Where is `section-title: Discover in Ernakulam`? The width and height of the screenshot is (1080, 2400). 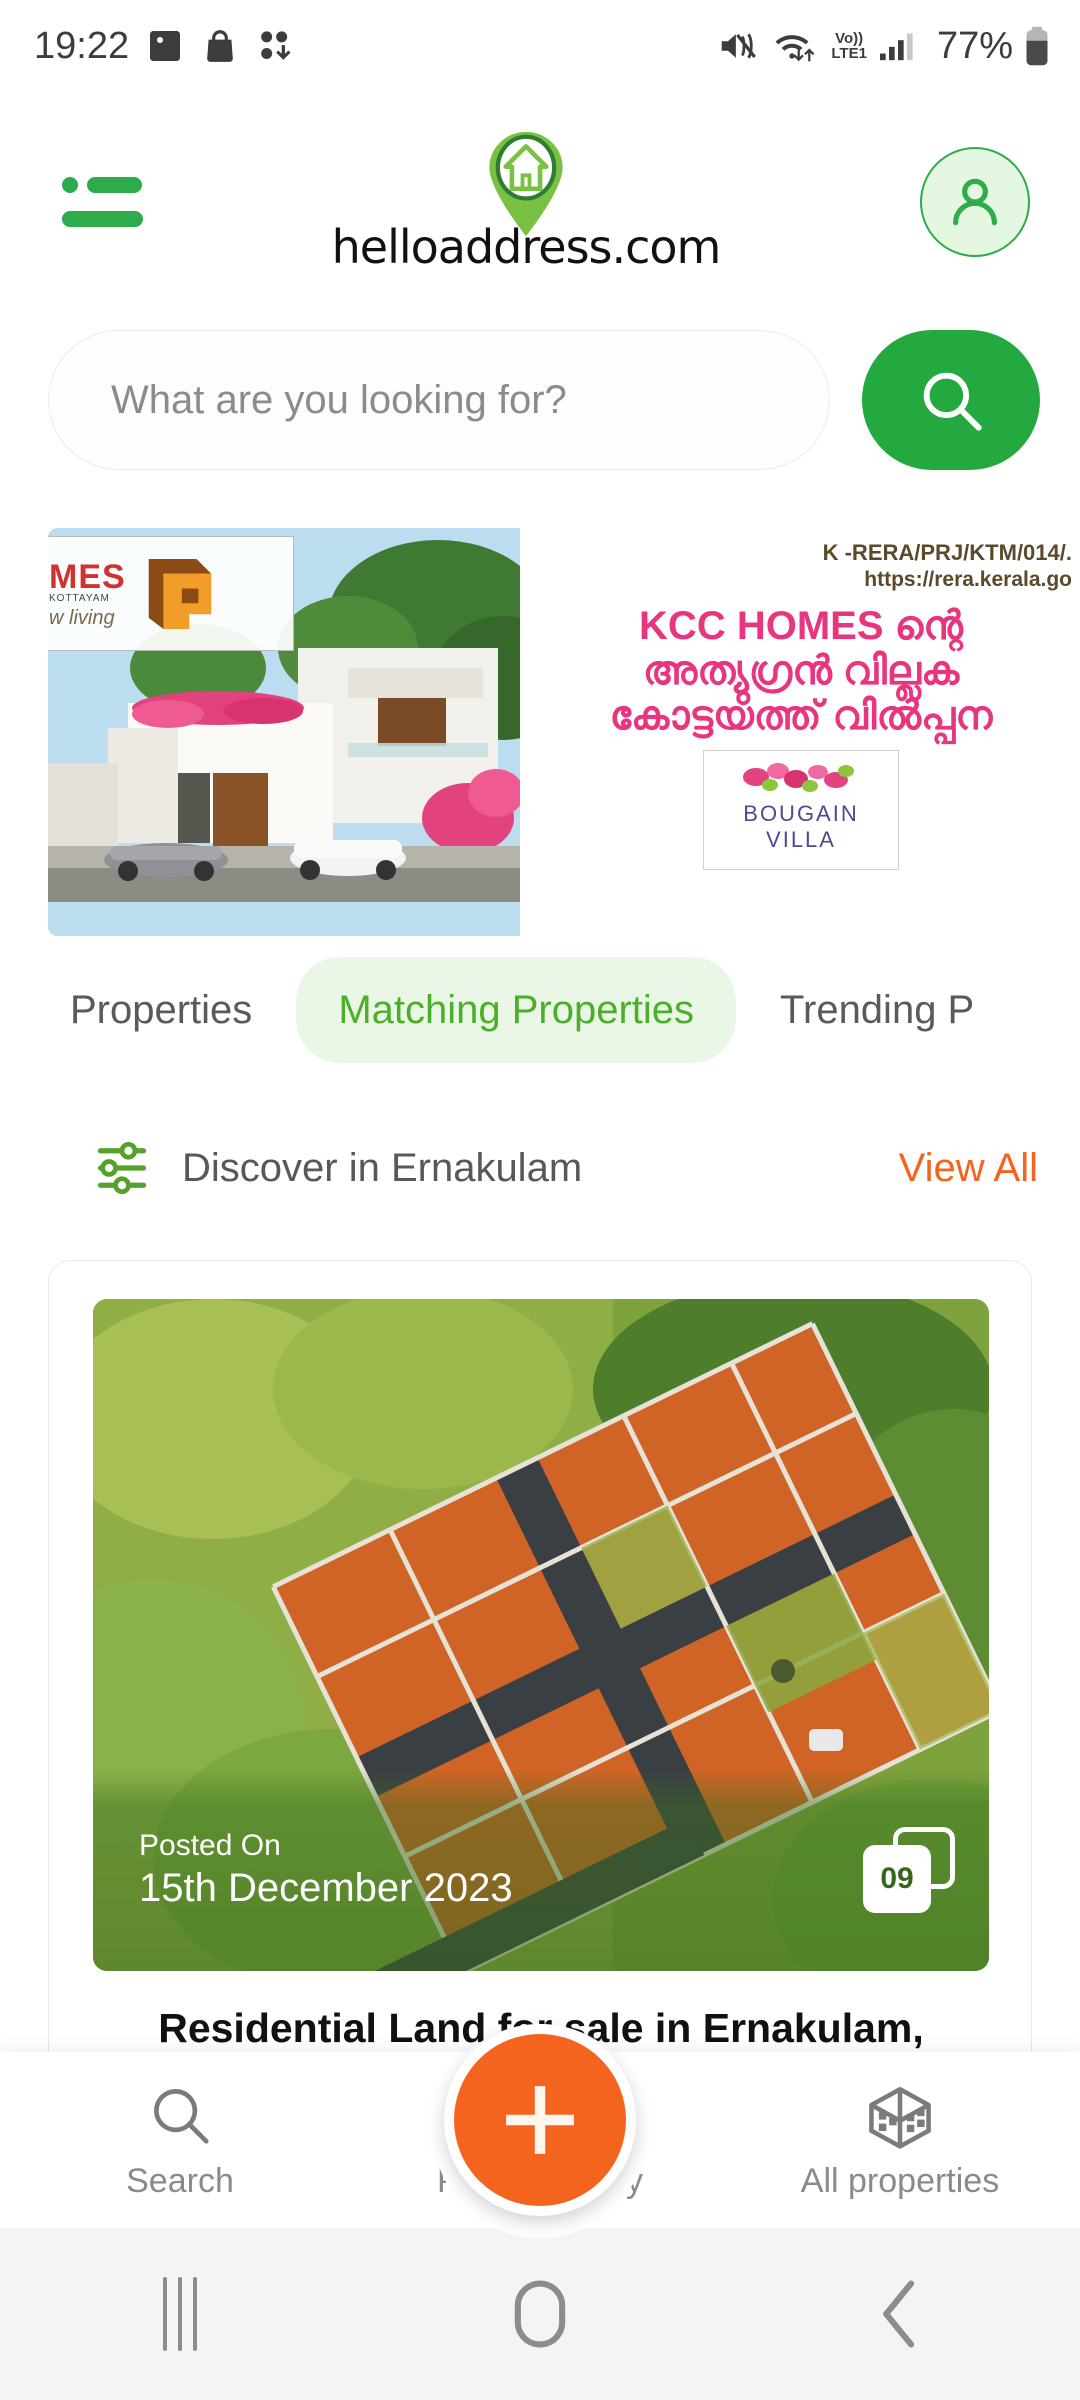
section-title: Discover in Ernakulam is located at coordinates (382, 1167).